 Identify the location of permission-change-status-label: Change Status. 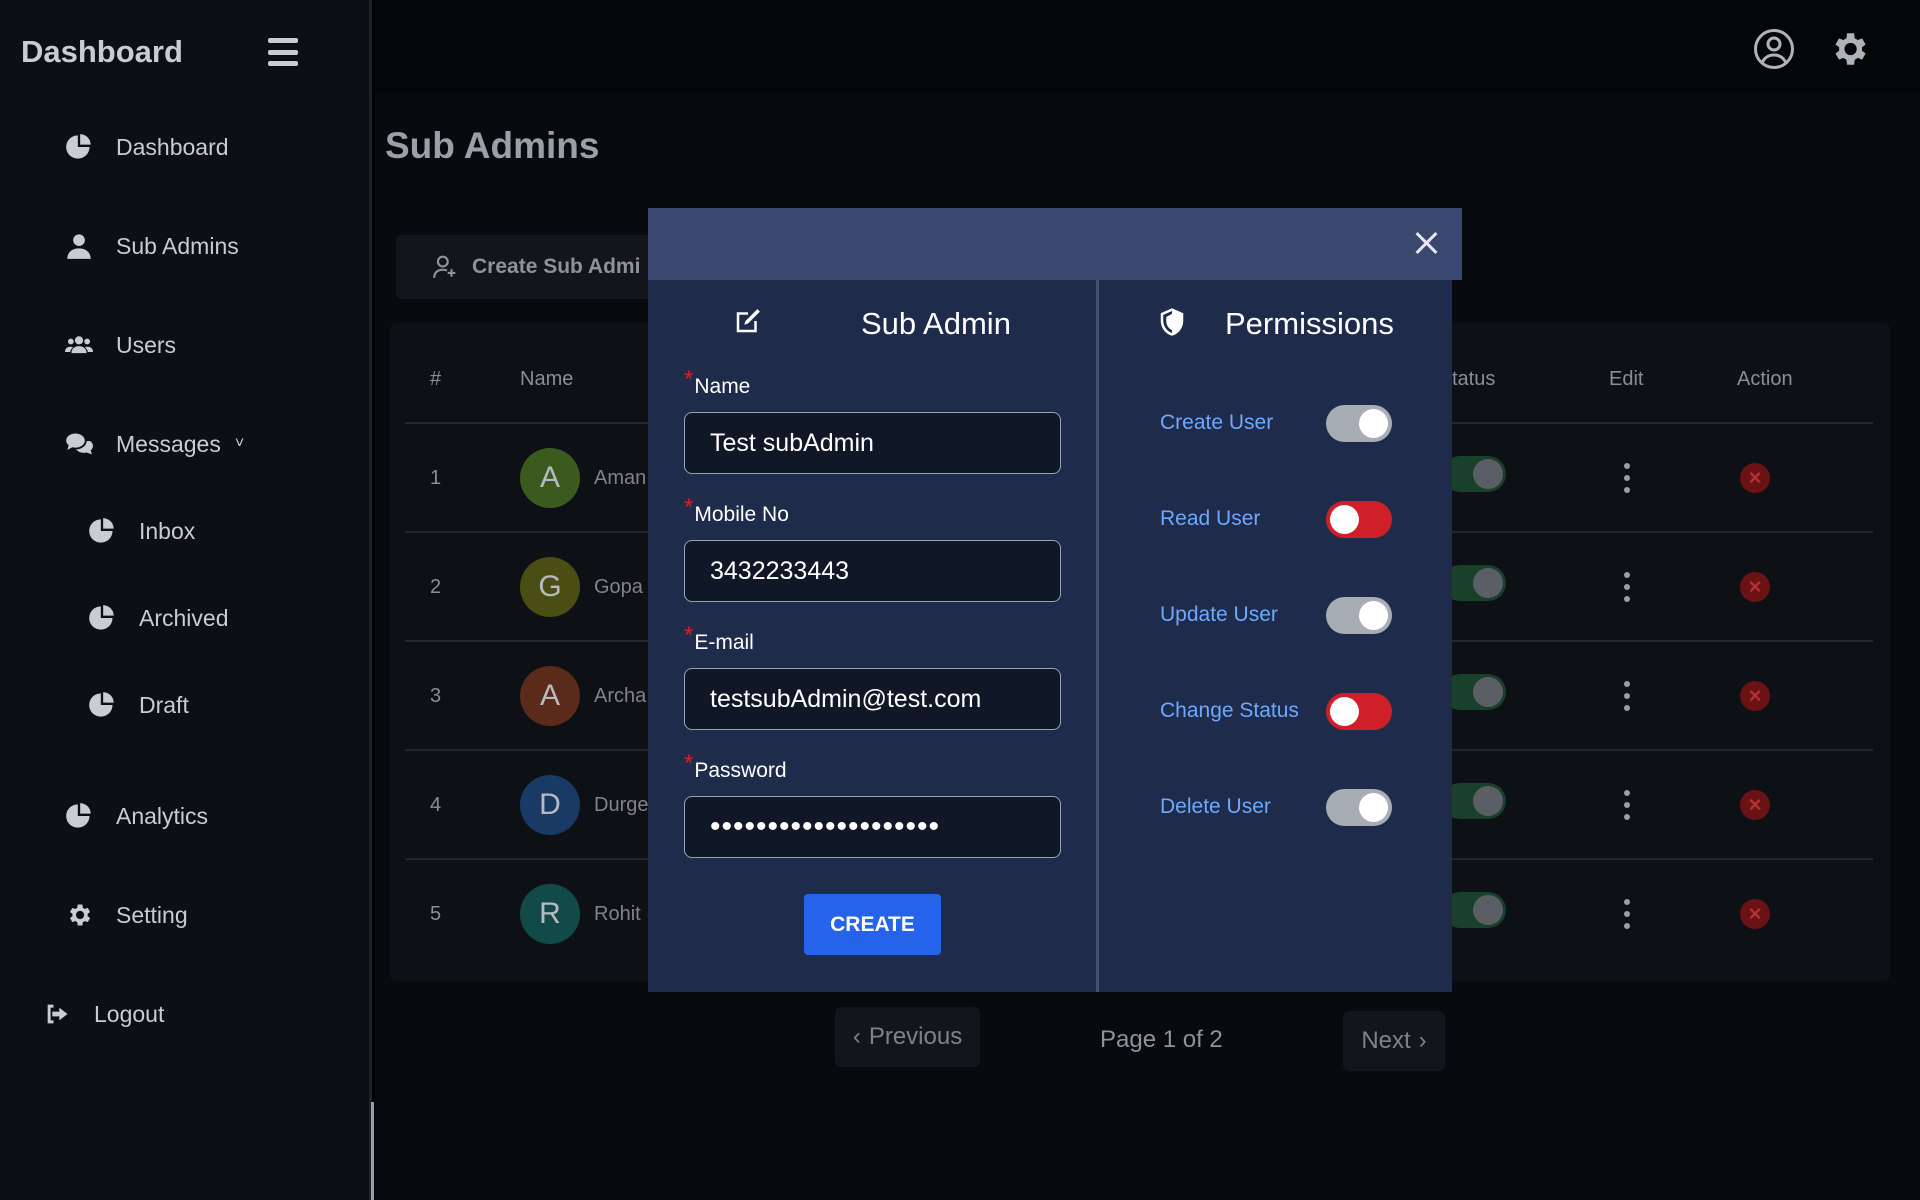
(1229, 710).